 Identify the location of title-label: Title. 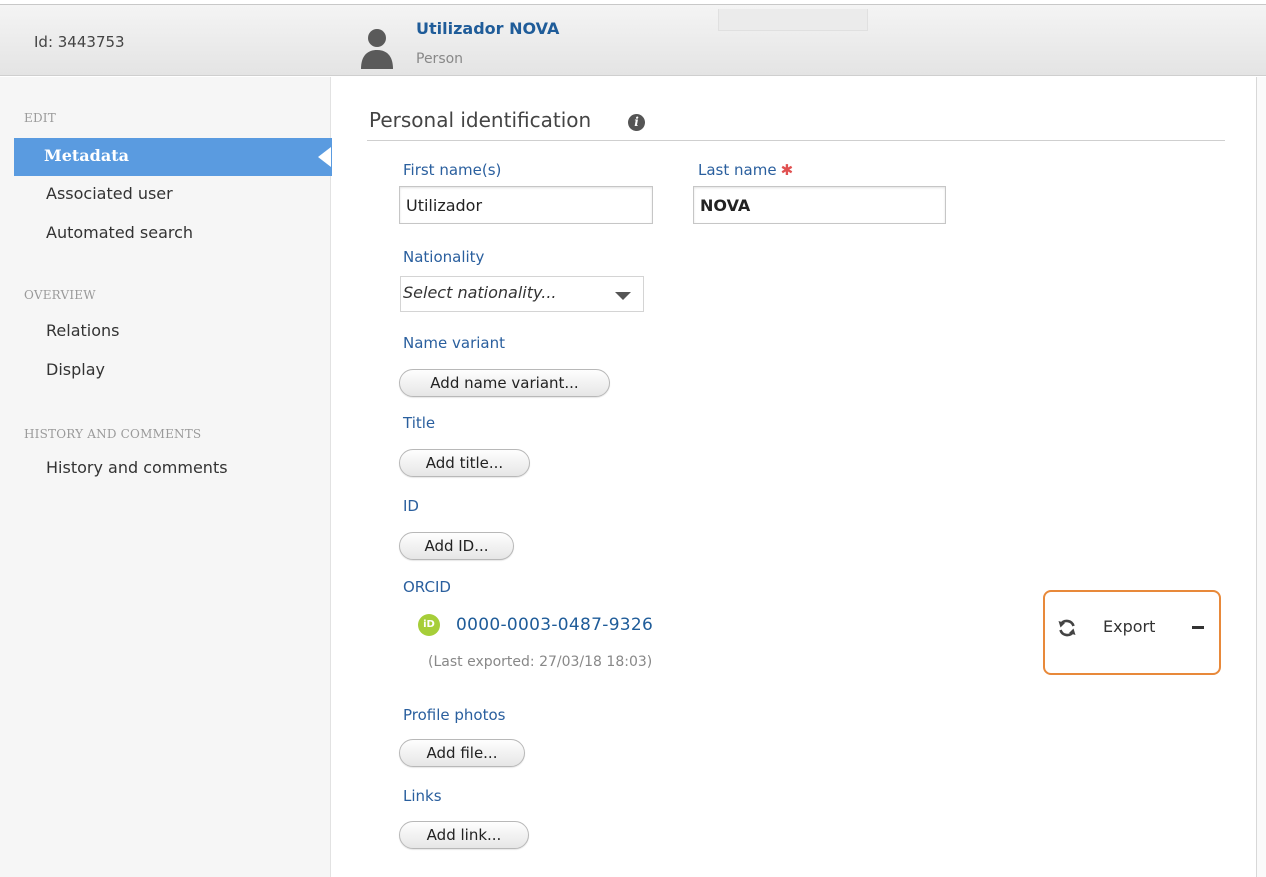
(419, 423).